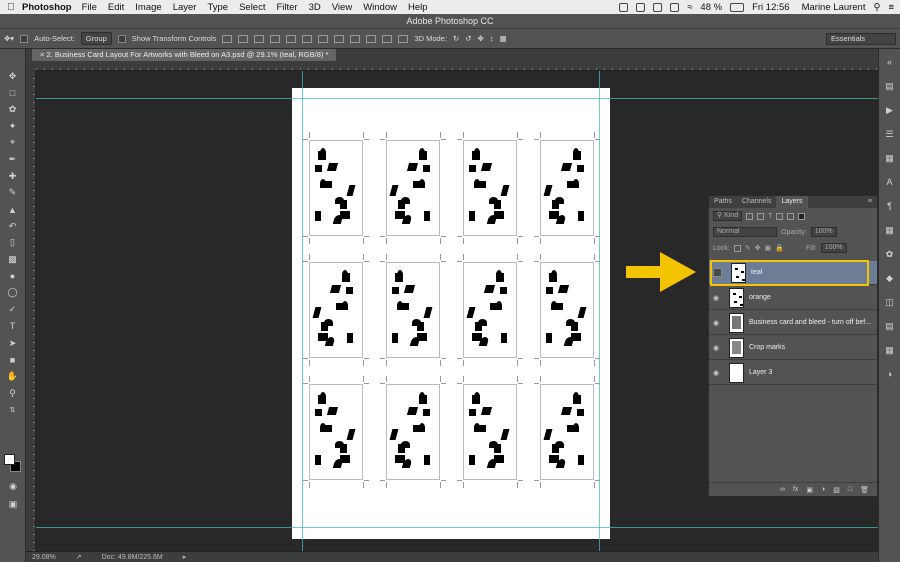 This screenshot has width=900, height=562. I want to click on vertical-ruler, so click(31, 311).